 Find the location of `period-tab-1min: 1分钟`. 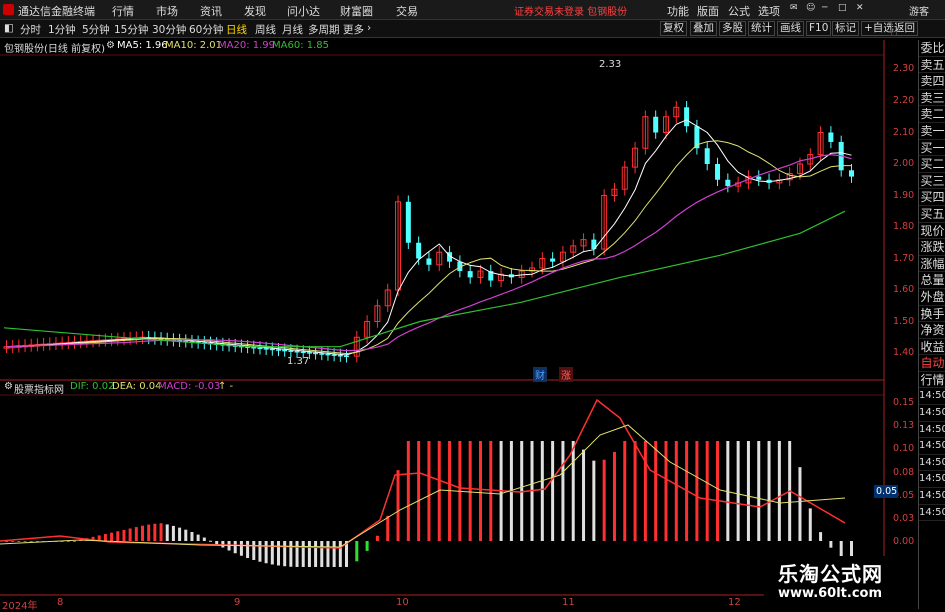

period-tab-1min: 1分钟 is located at coordinates (62, 29).